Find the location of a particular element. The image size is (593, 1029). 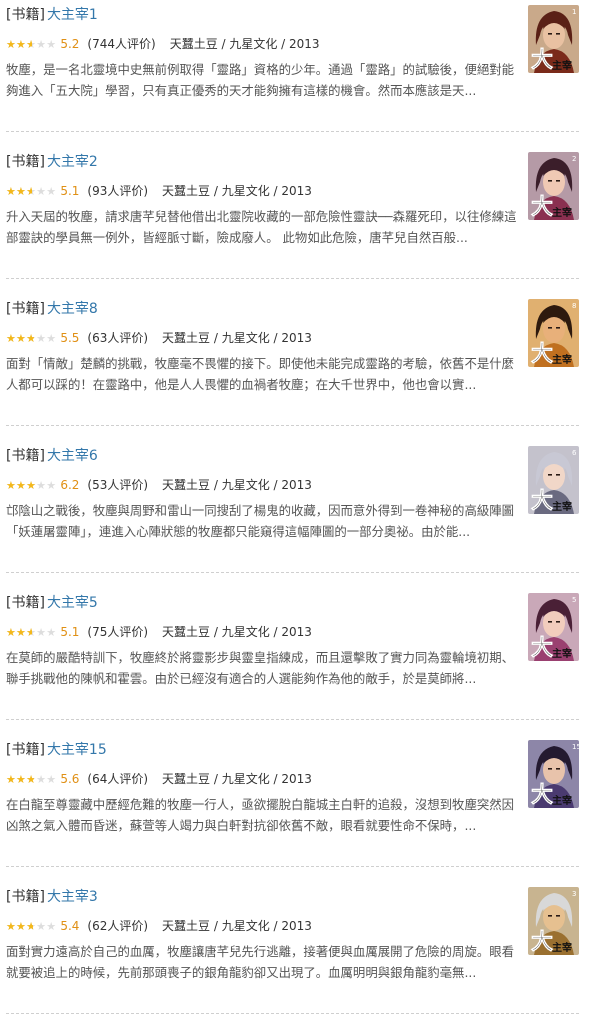

svg-text: 6 is located at coordinates (574, 453).